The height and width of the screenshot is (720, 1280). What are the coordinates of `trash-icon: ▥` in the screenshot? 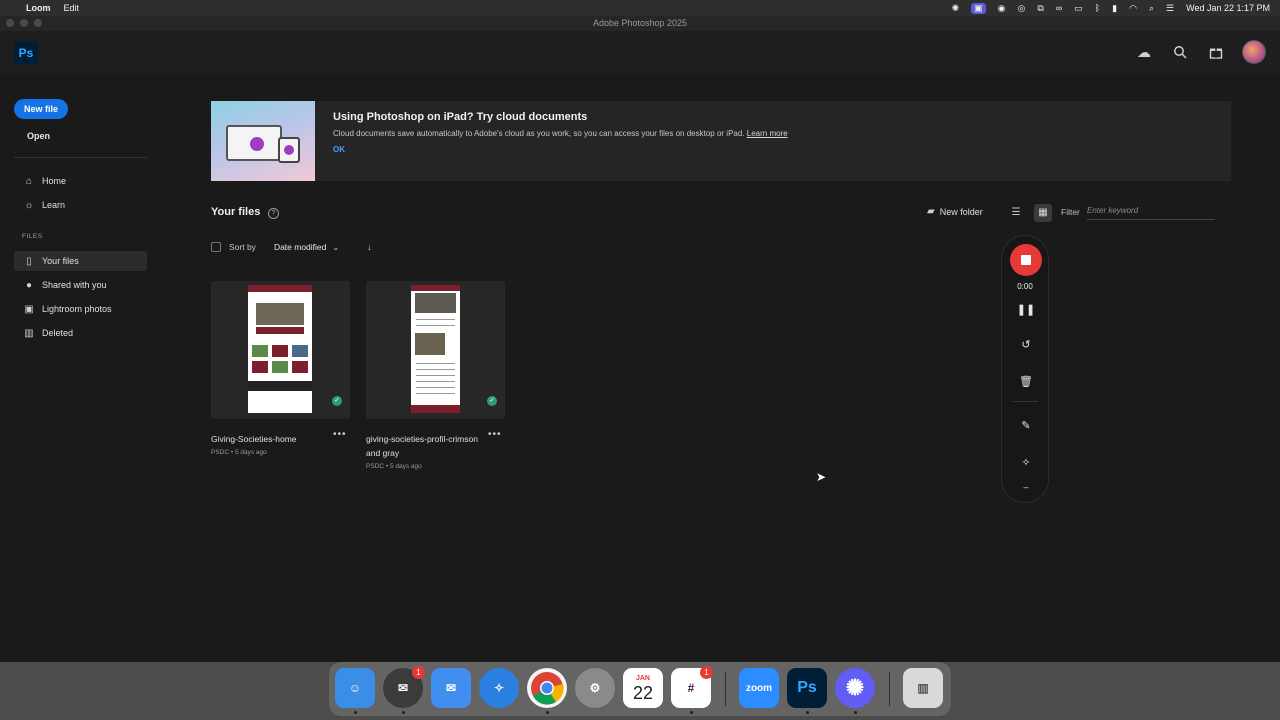 It's located at (29, 333).